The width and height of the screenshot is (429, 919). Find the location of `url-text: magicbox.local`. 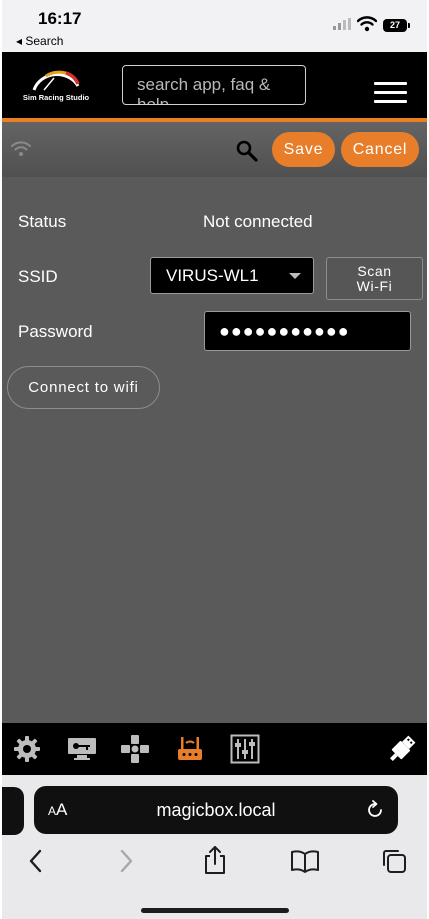

url-text: magicbox.local is located at coordinates (216, 810).